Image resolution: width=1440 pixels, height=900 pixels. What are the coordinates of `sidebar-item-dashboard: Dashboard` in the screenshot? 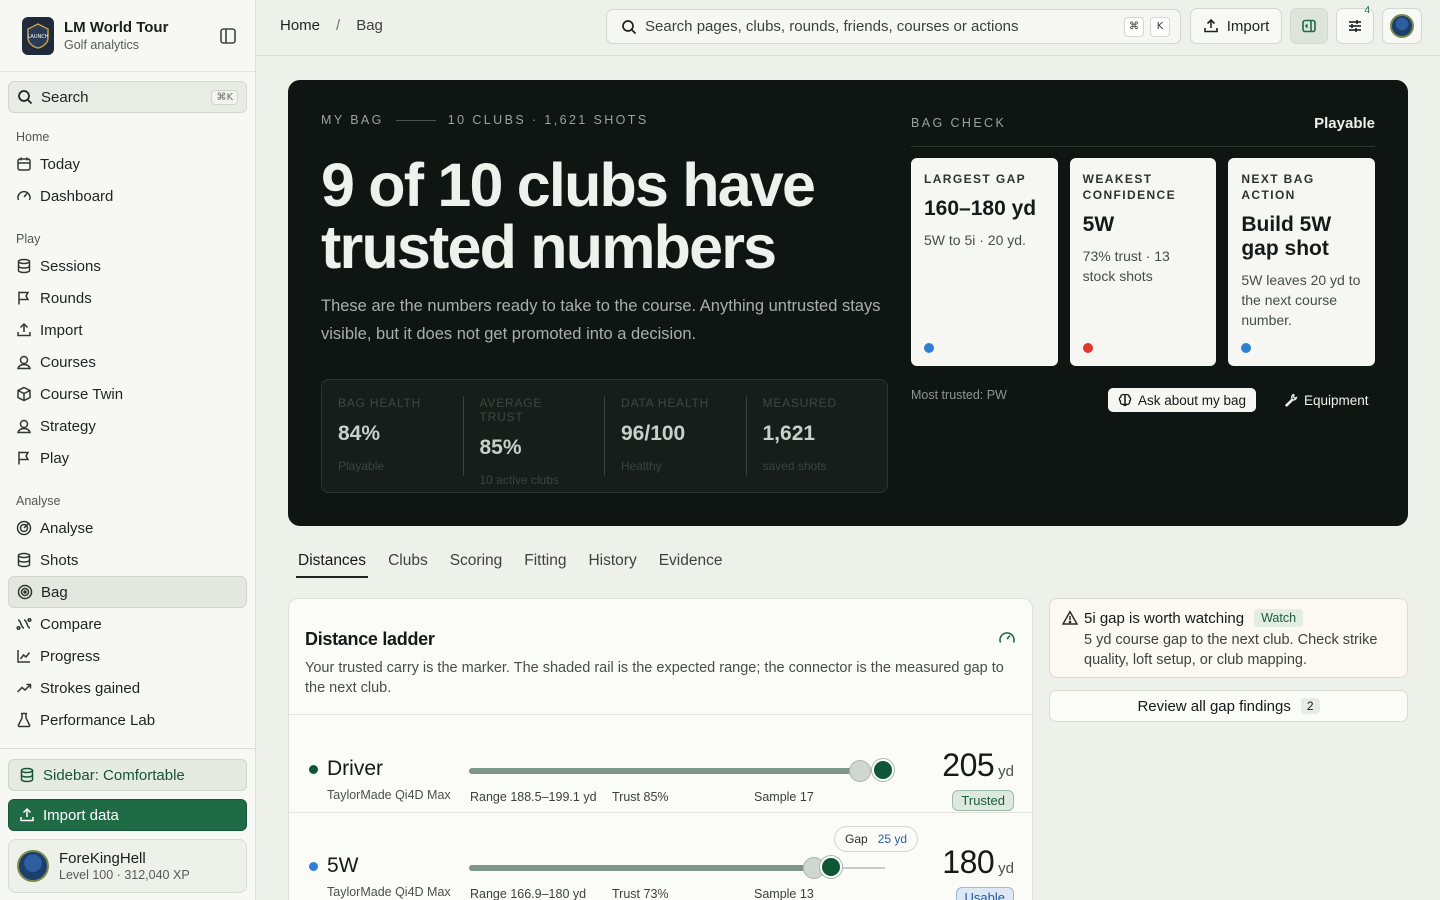 It's located at (127, 196).